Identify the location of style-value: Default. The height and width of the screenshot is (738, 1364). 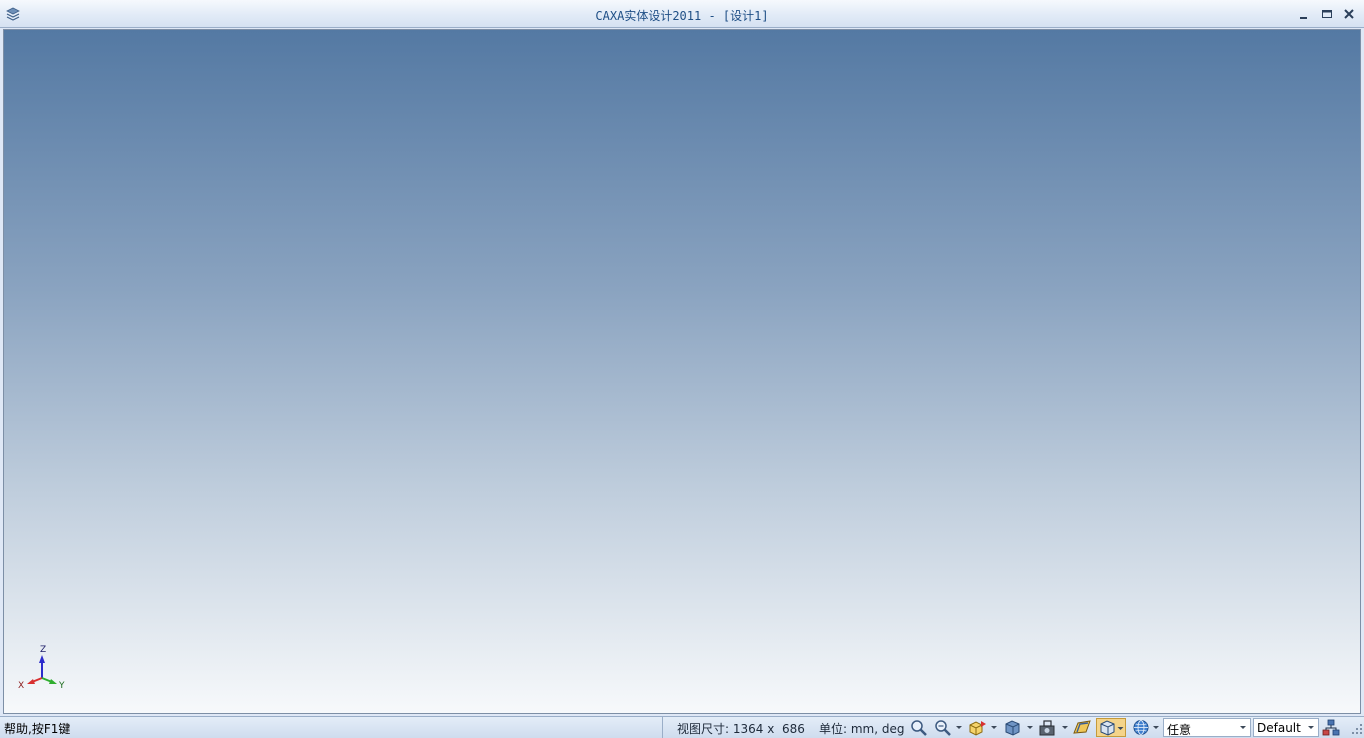
(1279, 728).